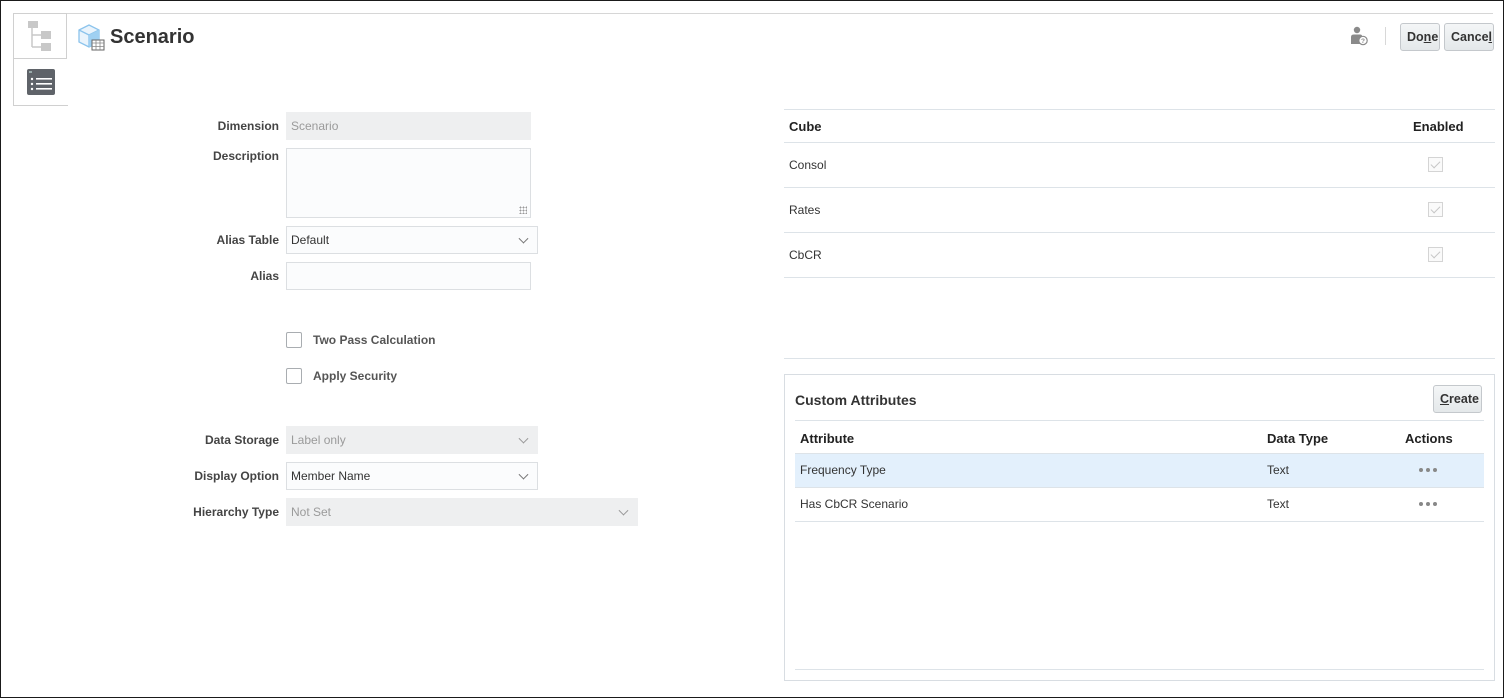 The image size is (1504, 698). What do you see at coordinates (264, 276) in the screenshot?
I see `alias-label: Alias` at bounding box center [264, 276].